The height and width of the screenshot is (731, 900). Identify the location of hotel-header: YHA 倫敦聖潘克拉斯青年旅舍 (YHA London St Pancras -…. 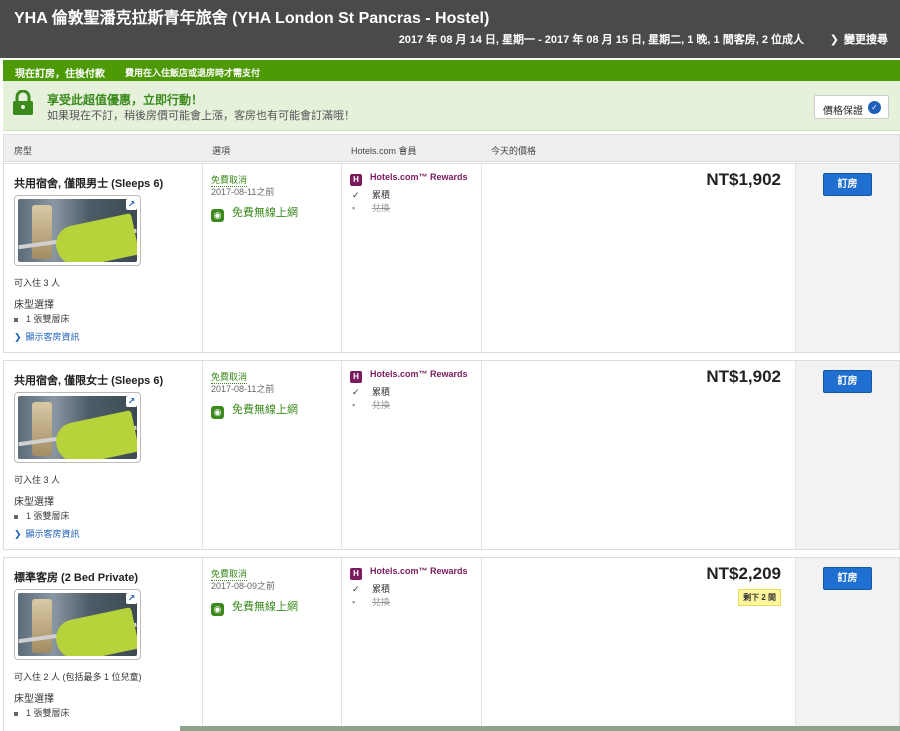
(450, 29).